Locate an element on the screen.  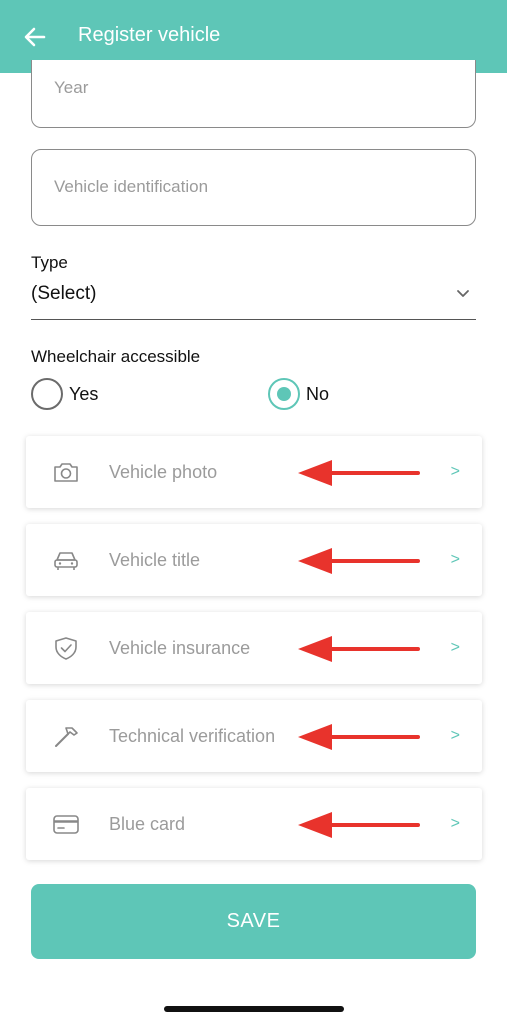
back-button is located at coordinates (35, 37).